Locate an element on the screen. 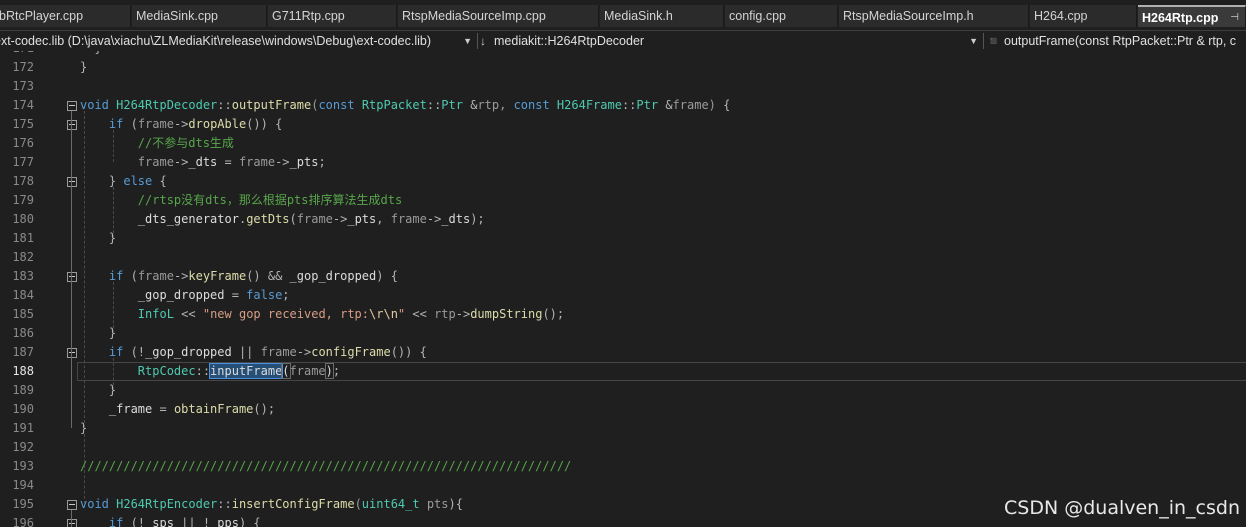 This screenshot has height=527, width=1246. method-icon: ◾ is located at coordinates (993, 41).